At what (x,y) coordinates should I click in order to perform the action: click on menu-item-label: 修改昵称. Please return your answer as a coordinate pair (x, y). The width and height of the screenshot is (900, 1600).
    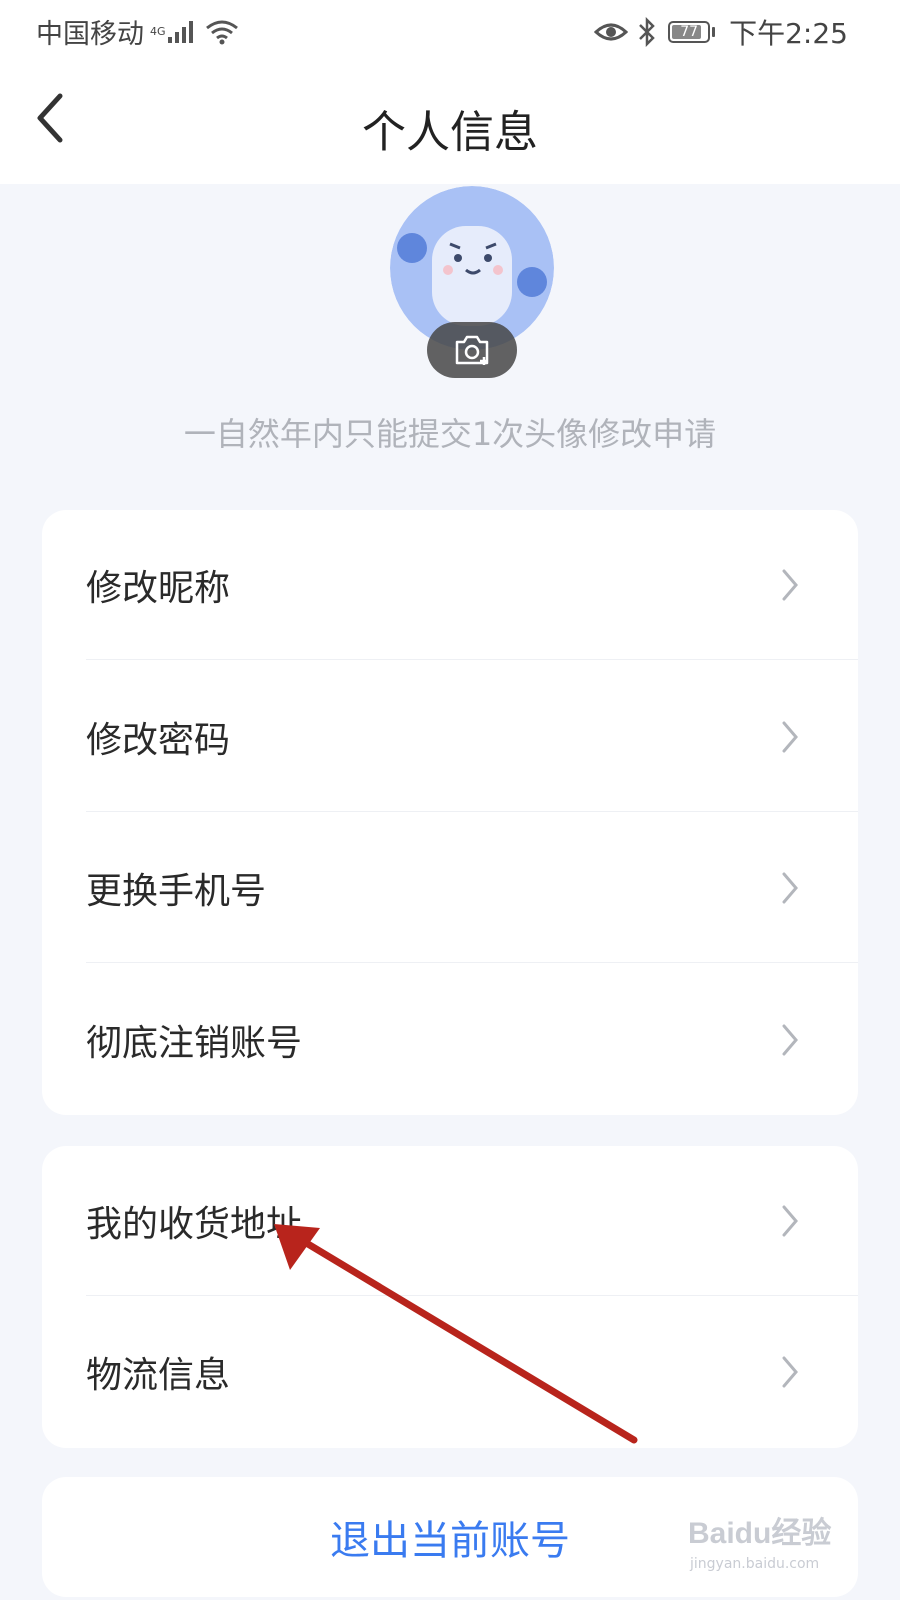
    Looking at the image, I should click on (158, 588).